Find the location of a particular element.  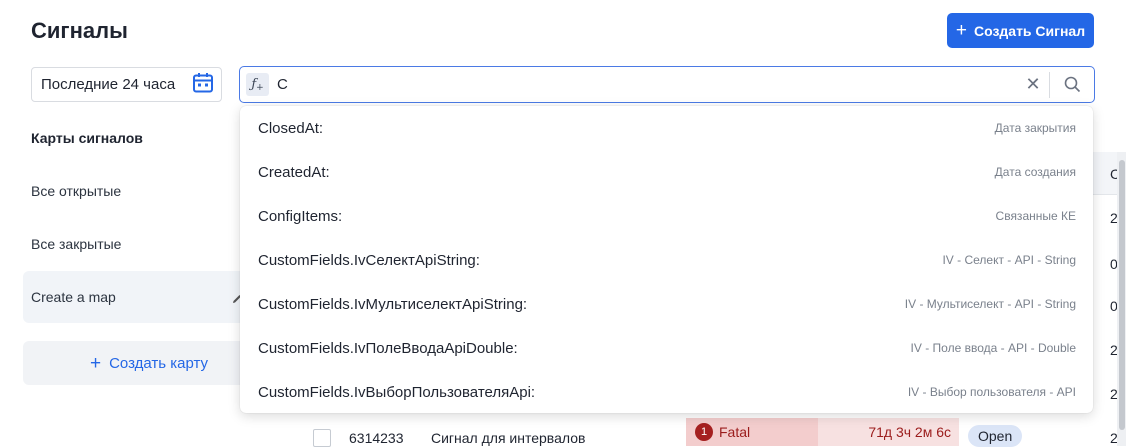

suggestion-desc: Связанные КЕ is located at coordinates (1035, 216).